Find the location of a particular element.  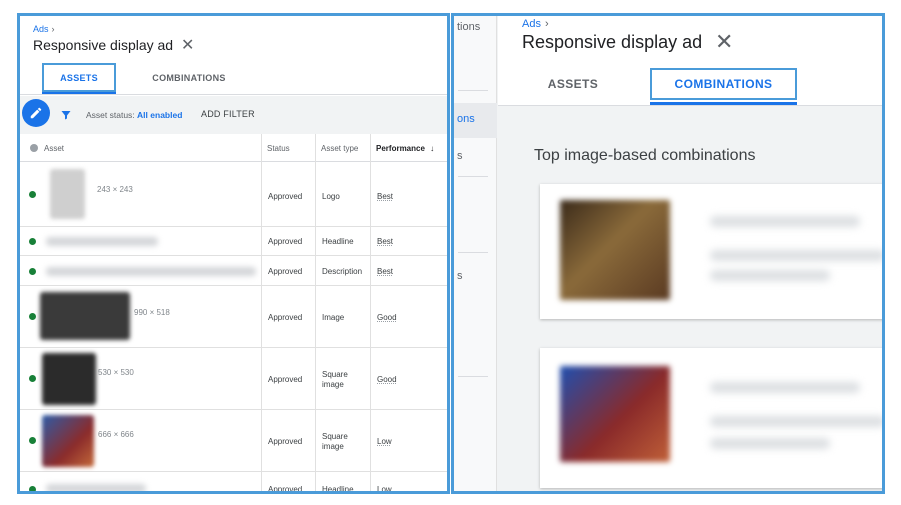

header-divider is located at coordinates (233, 94).